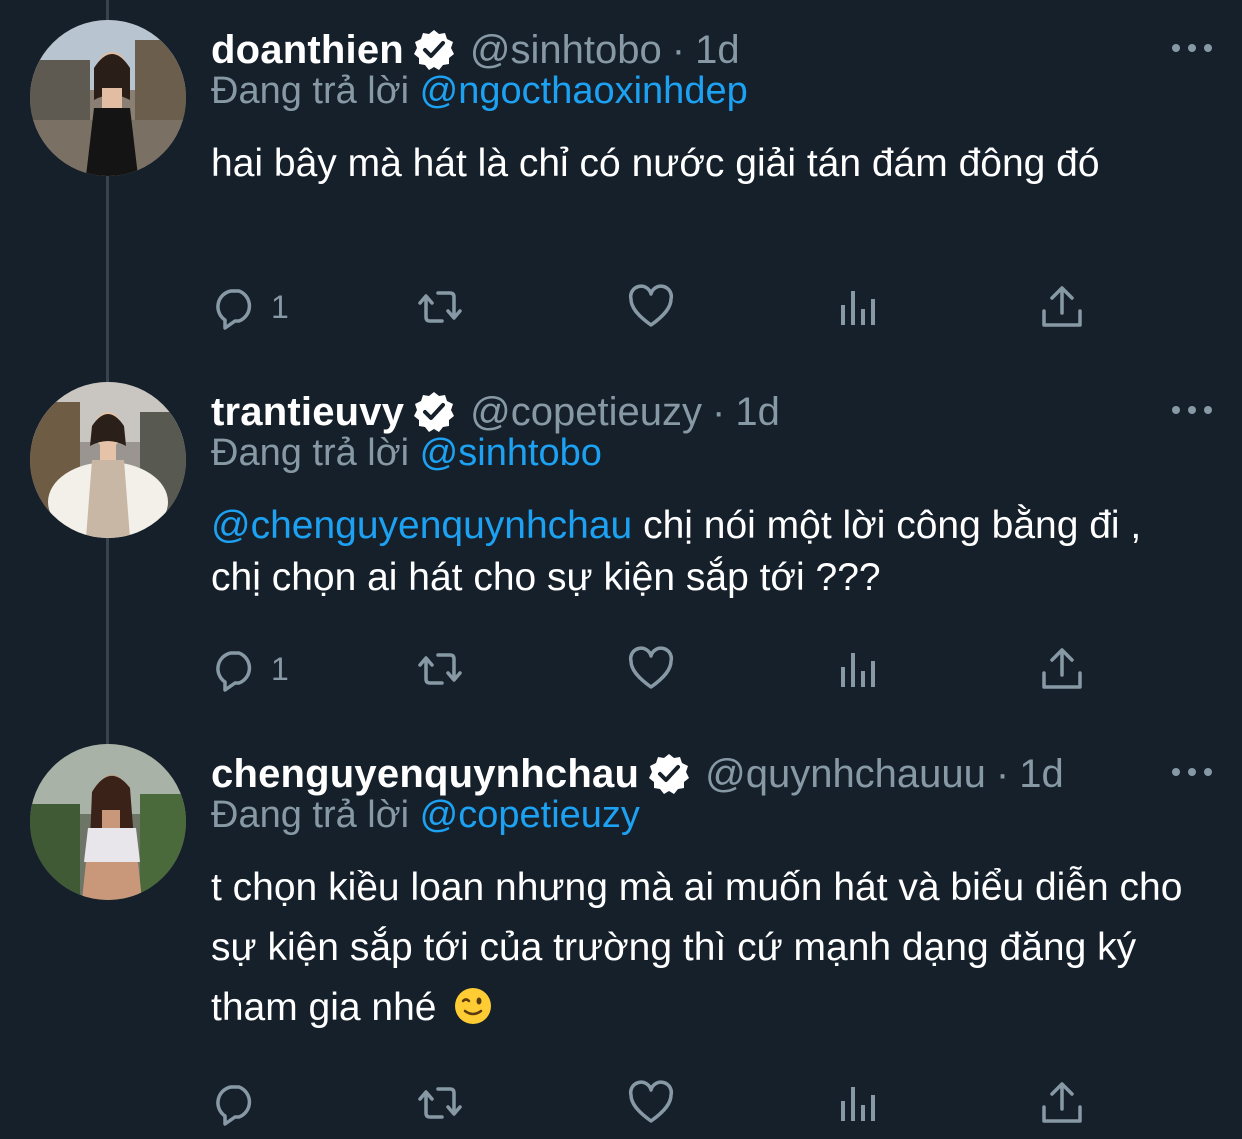  I want to click on display-name: trantieuvy, so click(307, 412).